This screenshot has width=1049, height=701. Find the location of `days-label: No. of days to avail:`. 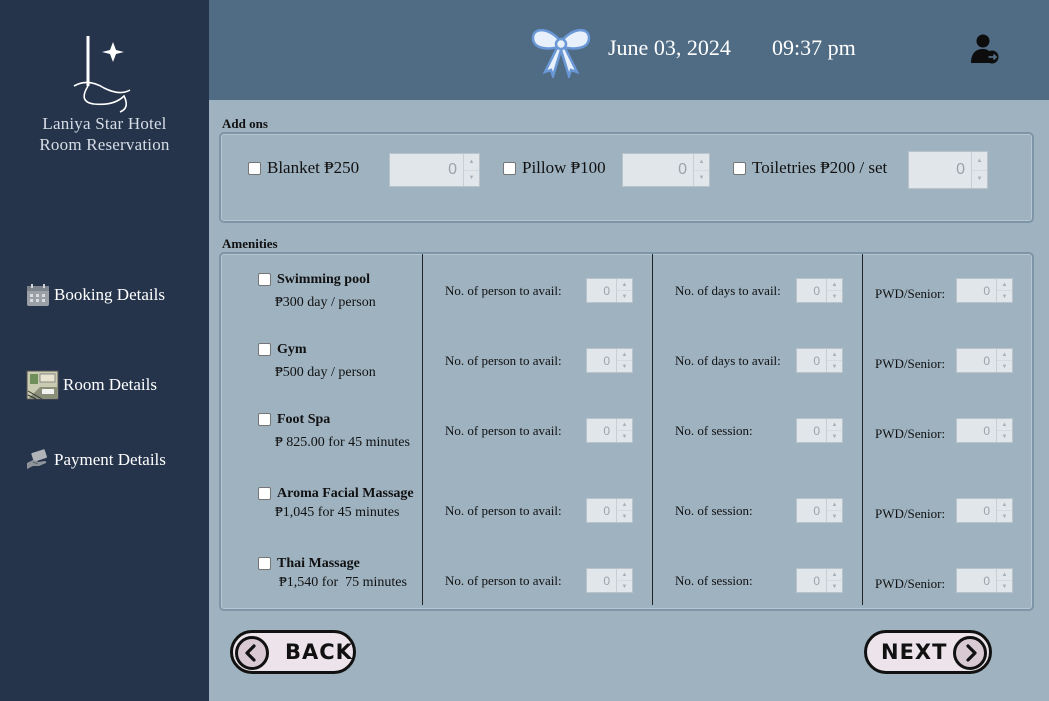

days-label: No. of days to avail: is located at coordinates (728, 290).